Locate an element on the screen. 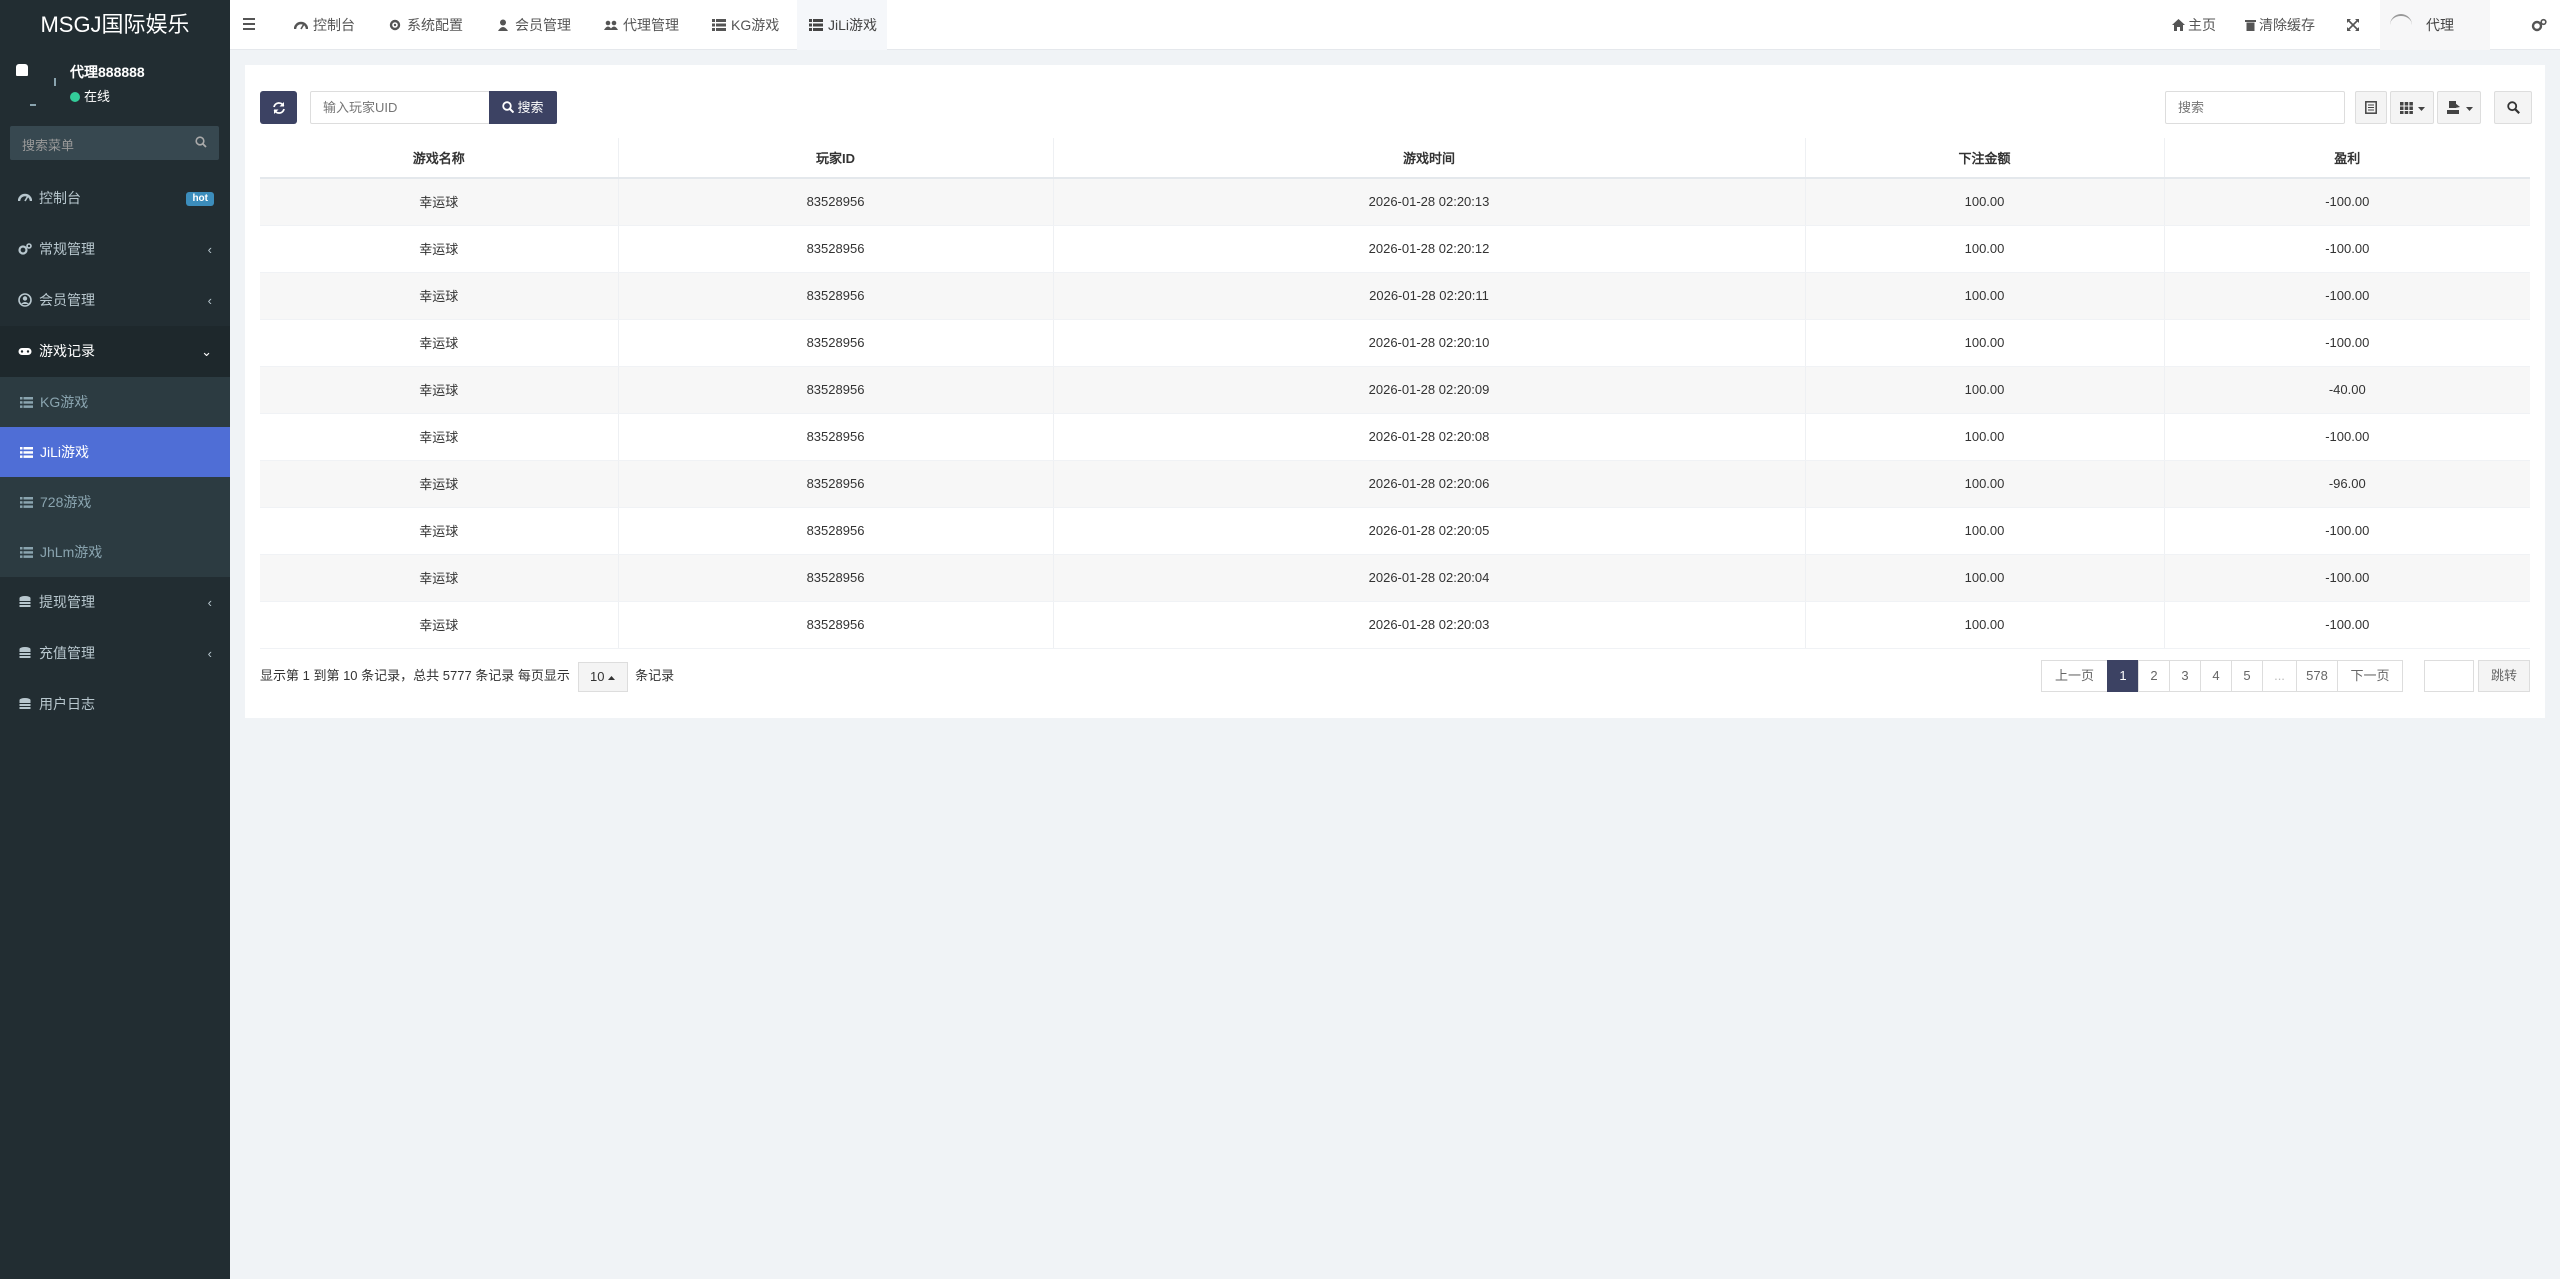 The image size is (2560, 1279). page-578-button: 578 is located at coordinates (2317, 676).